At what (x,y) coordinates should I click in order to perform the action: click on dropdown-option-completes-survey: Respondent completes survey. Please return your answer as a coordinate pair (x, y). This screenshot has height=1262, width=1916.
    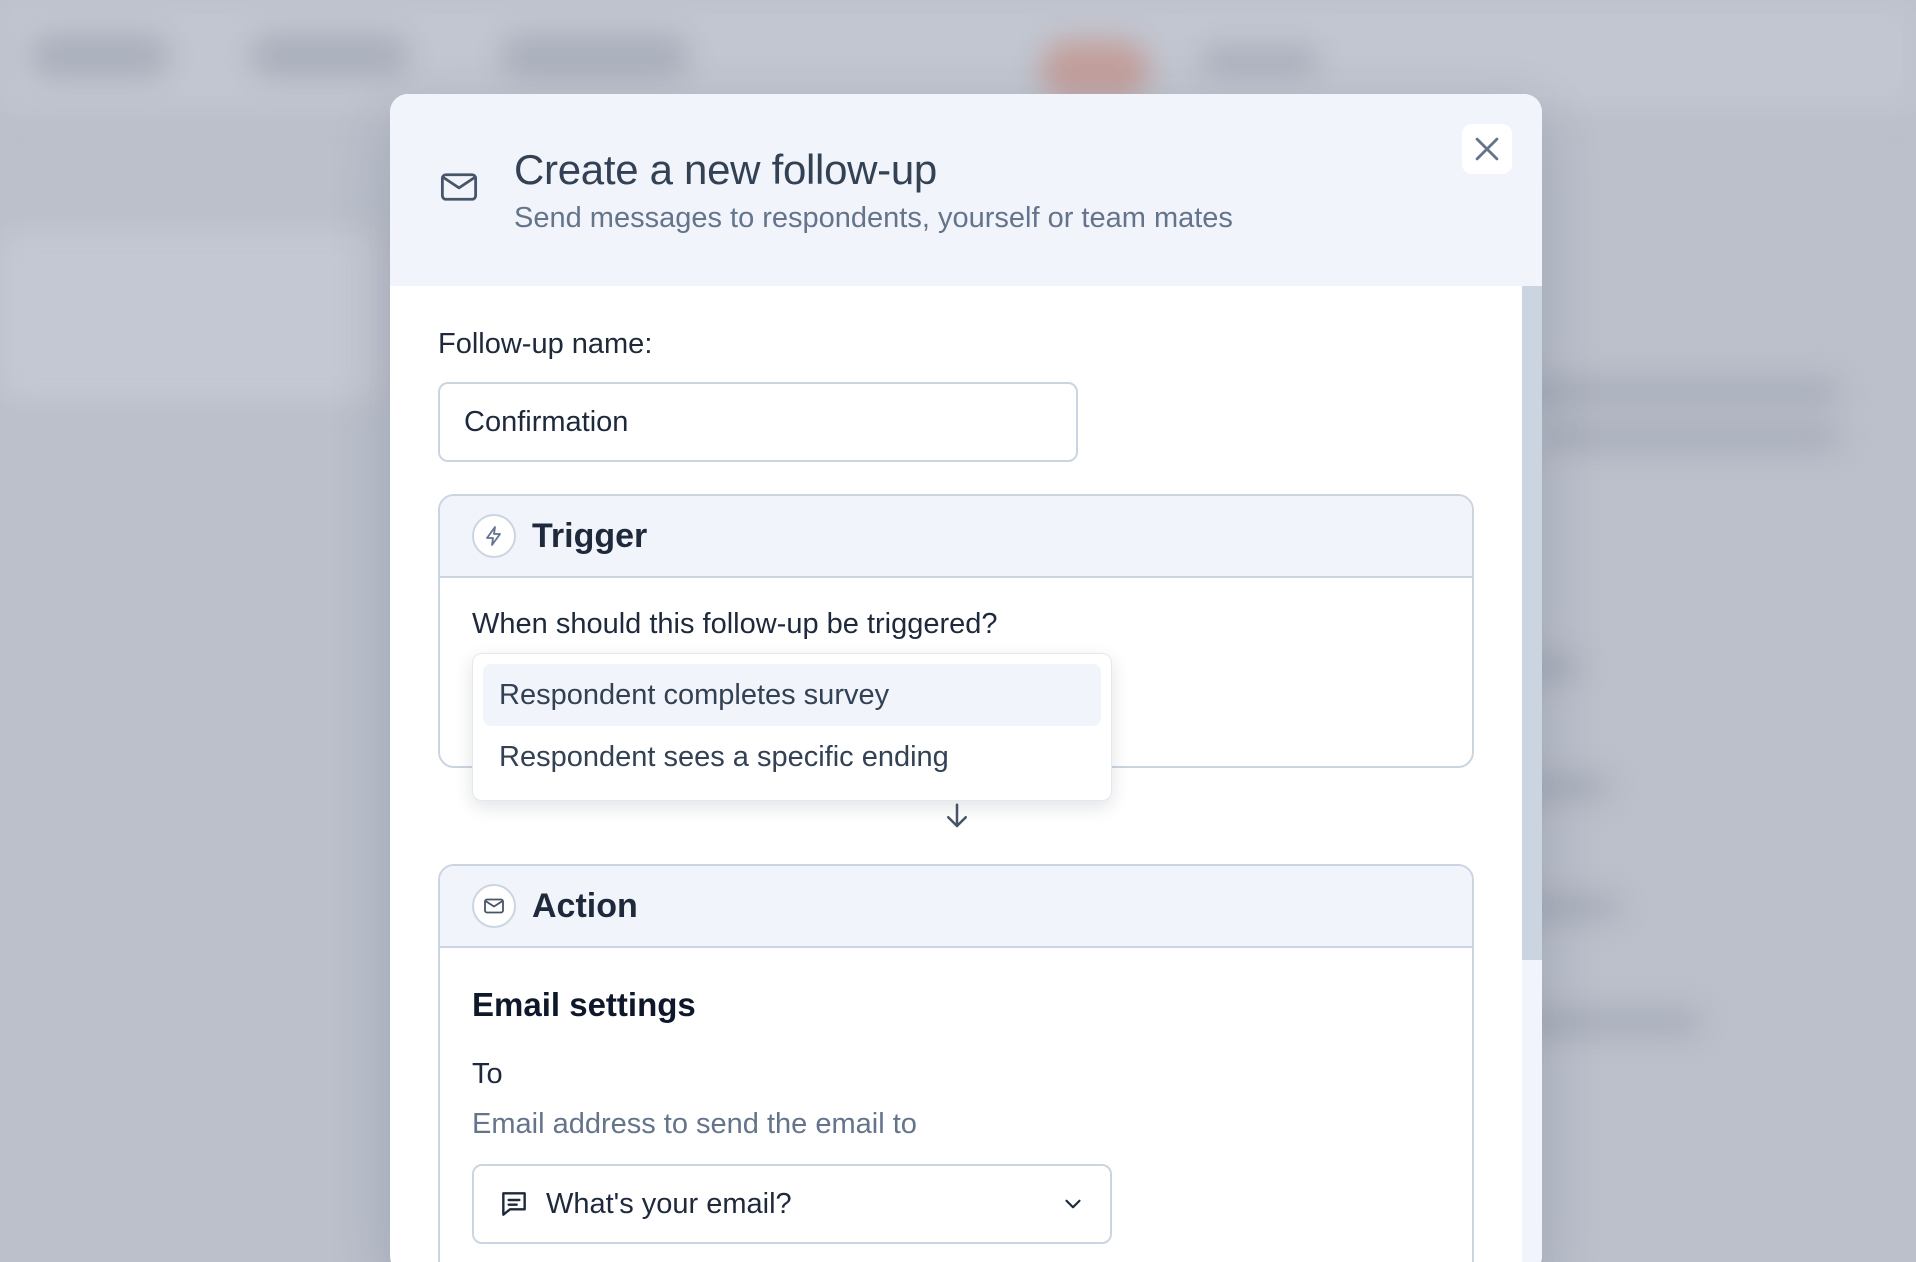
    Looking at the image, I should click on (792, 695).